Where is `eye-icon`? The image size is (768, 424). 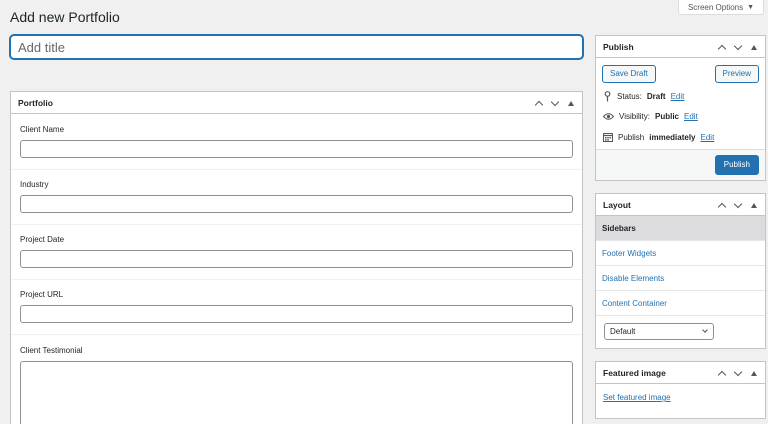
eye-icon is located at coordinates (608, 116).